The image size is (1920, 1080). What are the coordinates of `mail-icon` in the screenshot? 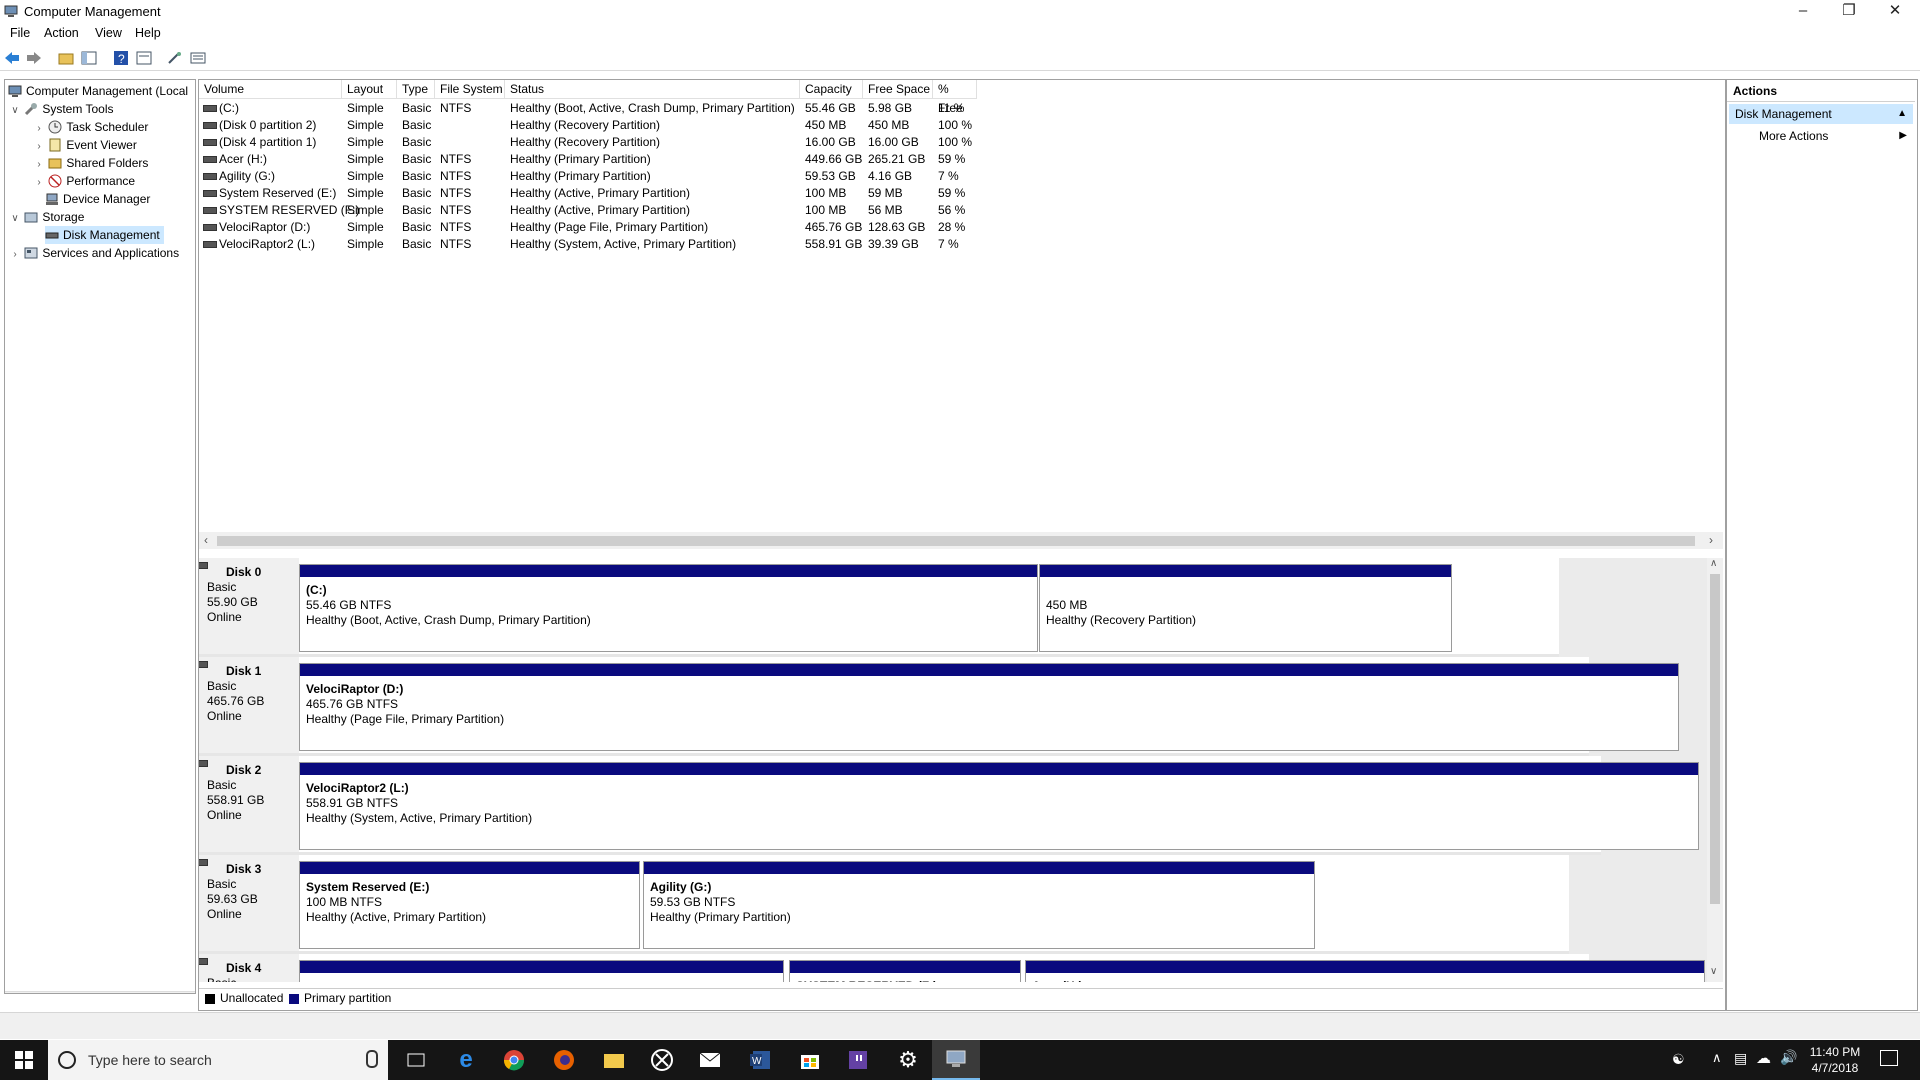 It's located at (710, 1060).